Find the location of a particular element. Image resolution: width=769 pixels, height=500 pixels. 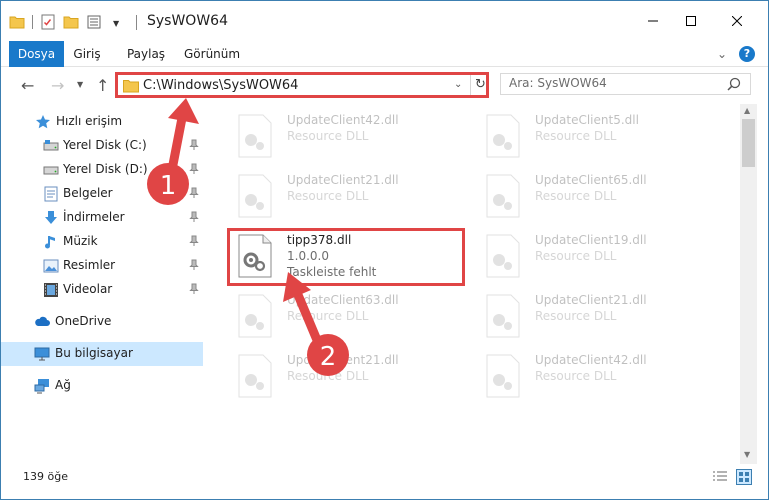

sidebar-item-downloads: İndirmeler is located at coordinates (102, 218).